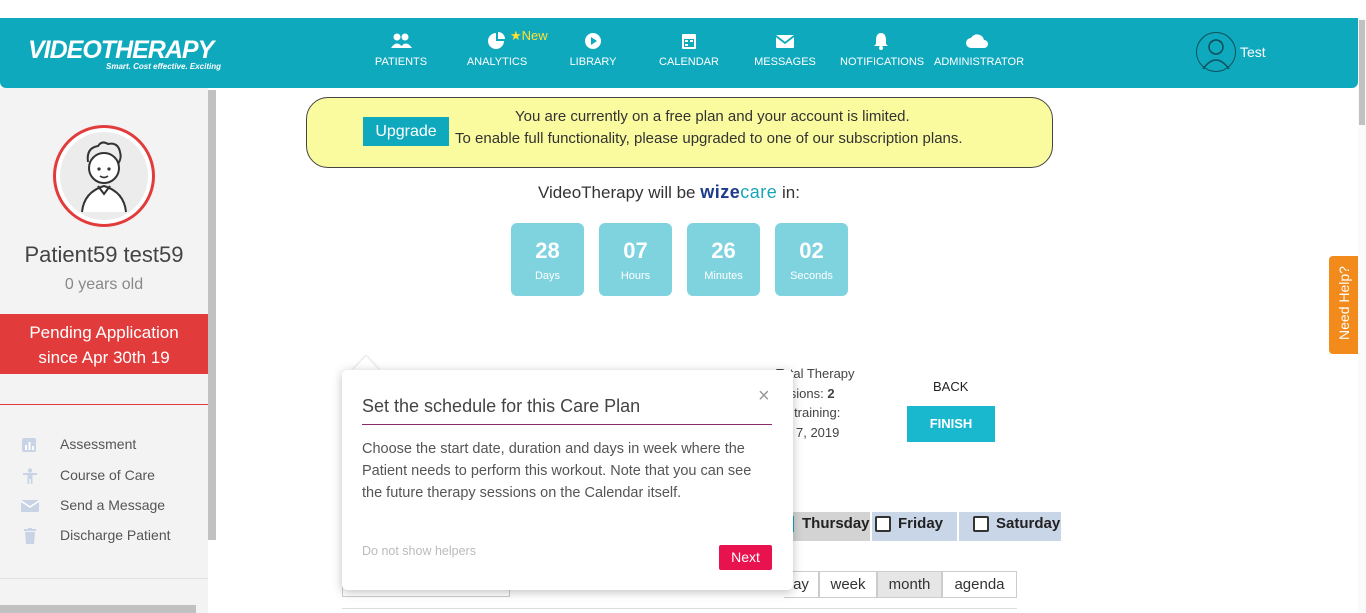 This screenshot has height=613, width=1366. Describe the element at coordinates (977, 41) in the screenshot. I see `cloud-icon` at that location.